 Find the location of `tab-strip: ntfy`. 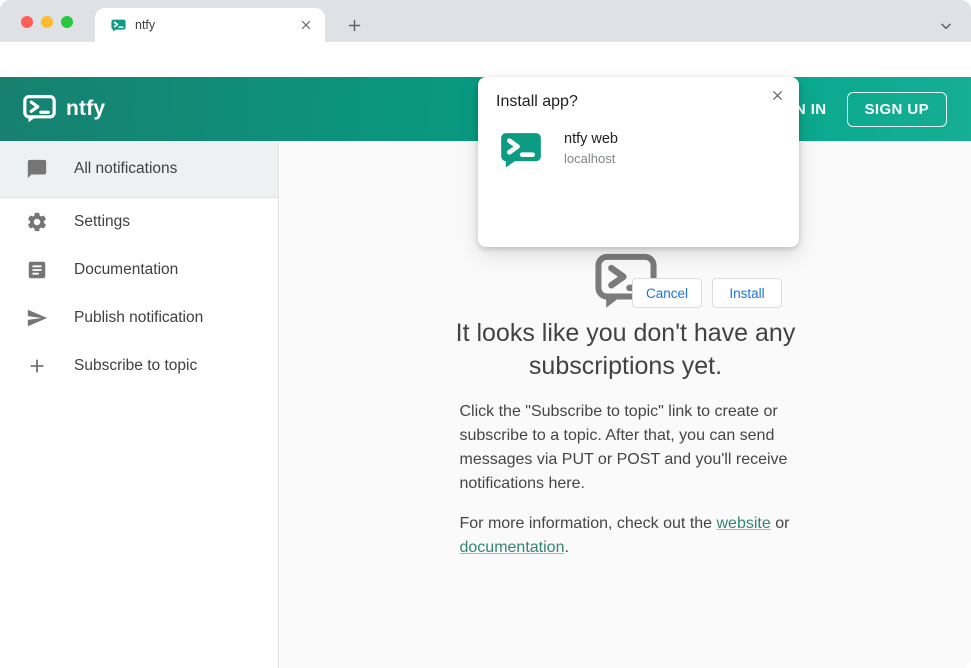

tab-strip: ntfy is located at coordinates (485, 21).